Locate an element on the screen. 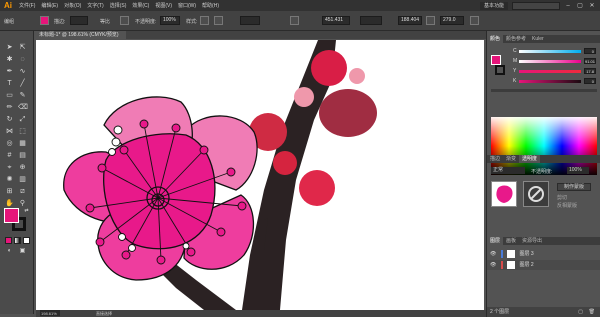 This screenshot has width=600, height=317. eyedropper-icon: ⌖ is located at coordinates (9, 167).